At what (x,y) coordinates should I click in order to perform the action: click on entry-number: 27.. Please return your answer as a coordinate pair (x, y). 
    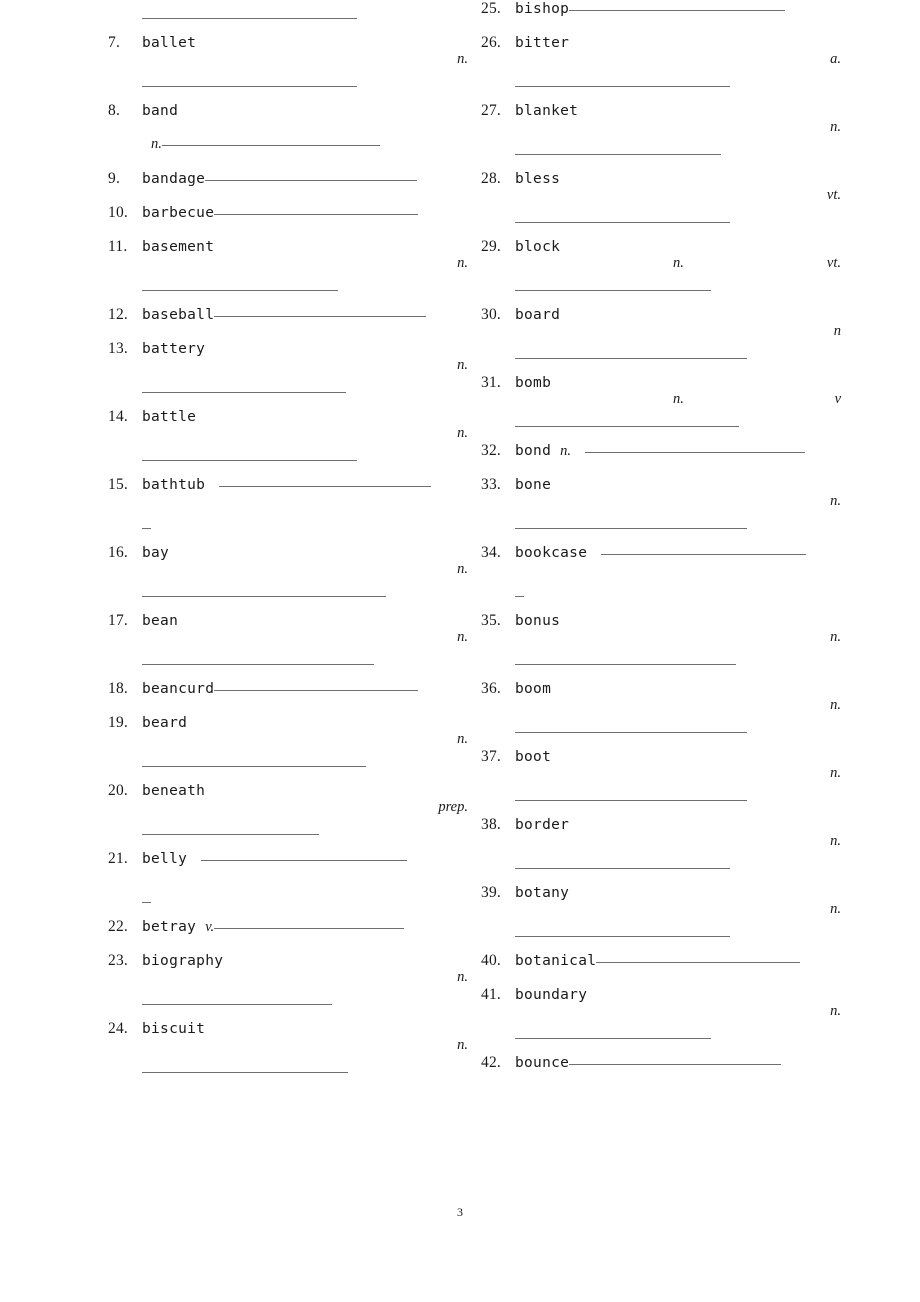
    Looking at the image, I should click on (491, 110).